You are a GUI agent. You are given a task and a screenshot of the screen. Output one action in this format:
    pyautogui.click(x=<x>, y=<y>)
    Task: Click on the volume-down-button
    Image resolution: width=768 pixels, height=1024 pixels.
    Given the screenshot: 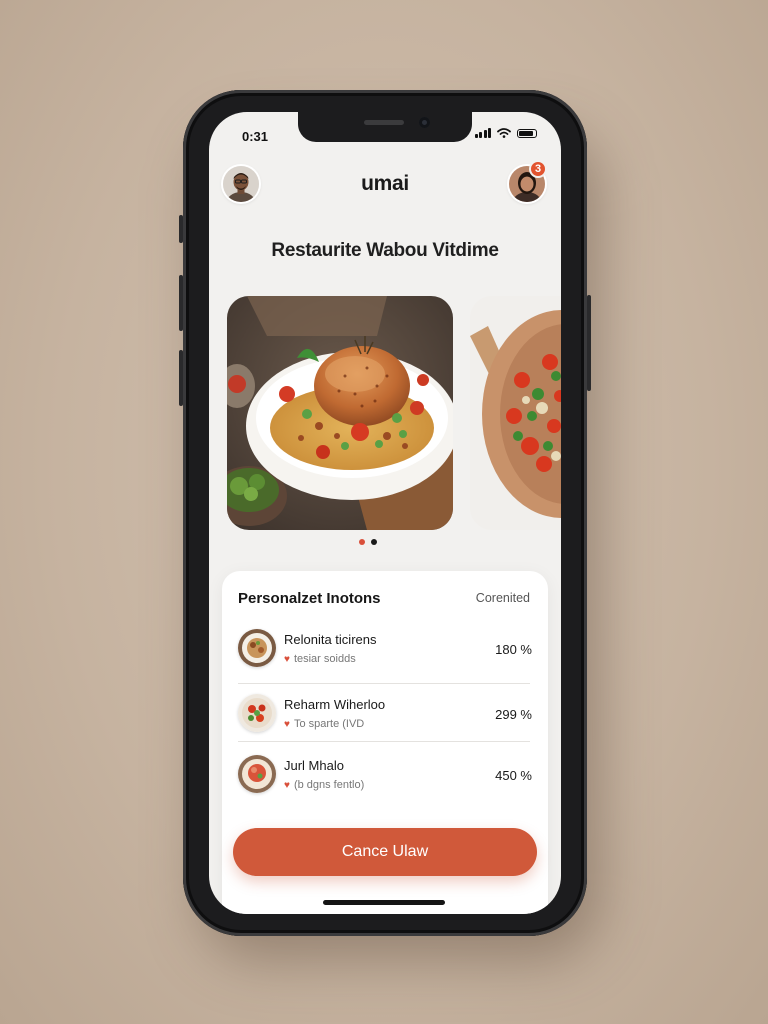 What is the action you would take?
    pyautogui.click(x=181, y=378)
    